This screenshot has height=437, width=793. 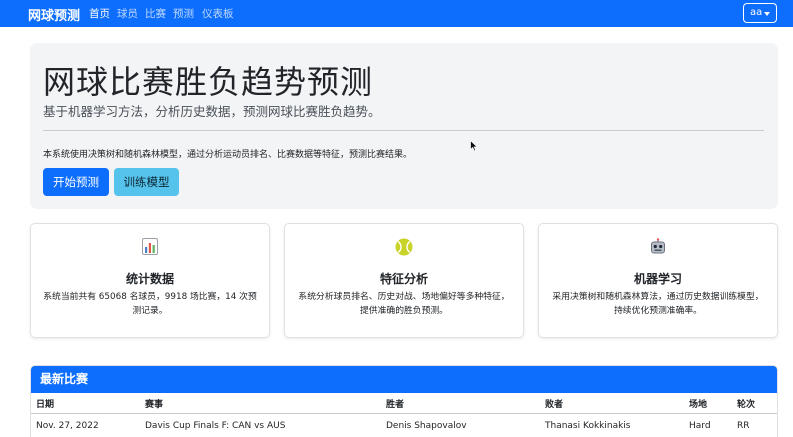 What do you see at coordinates (154, 405) in the screenshot?
I see `col-tournament: 赛事` at bounding box center [154, 405].